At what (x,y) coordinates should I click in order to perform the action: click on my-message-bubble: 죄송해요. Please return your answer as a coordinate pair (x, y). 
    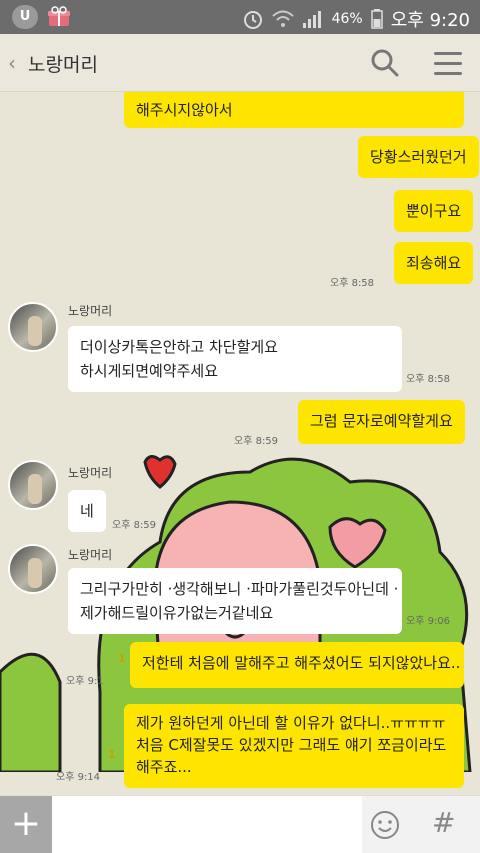
    Looking at the image, I should click on (434, 263).